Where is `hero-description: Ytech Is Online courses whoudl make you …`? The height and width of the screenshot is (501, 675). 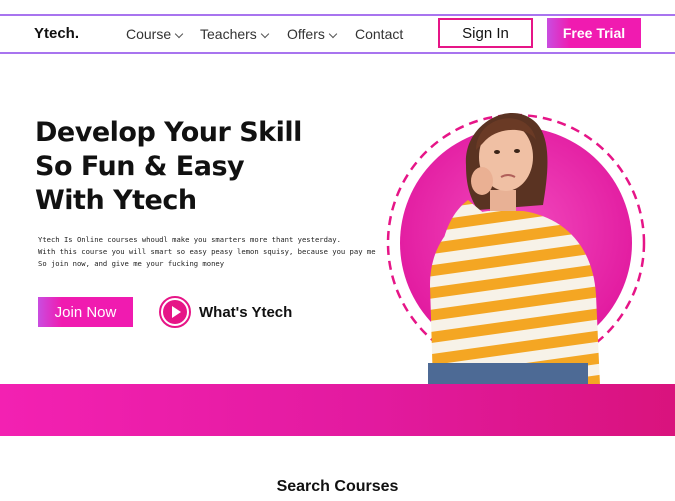 hero-description: Ytech Is Online courses whoudl make you … is located at coordinates (207, 252).